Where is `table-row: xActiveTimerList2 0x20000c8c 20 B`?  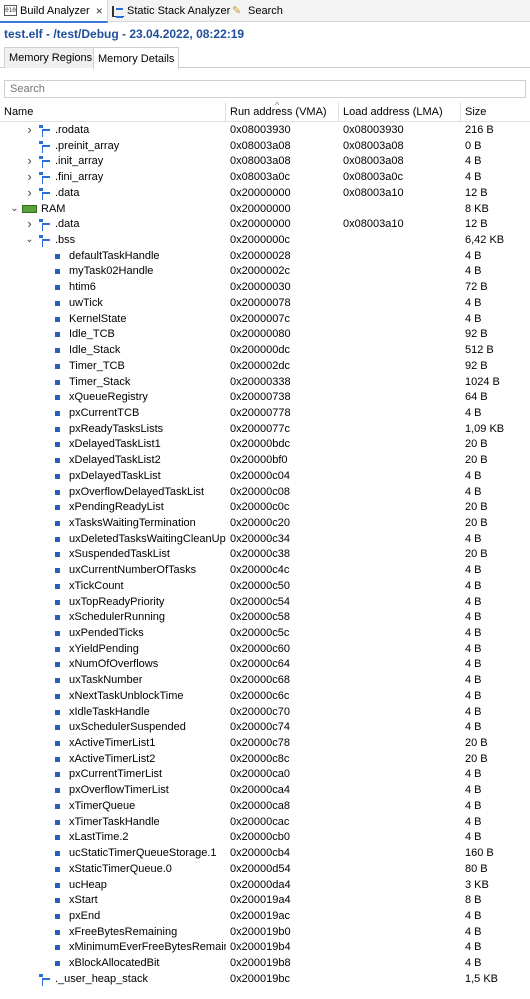
table-row: xActiveTimerList2 0x20000c8c 20 B is located at coordinates (265, 759).